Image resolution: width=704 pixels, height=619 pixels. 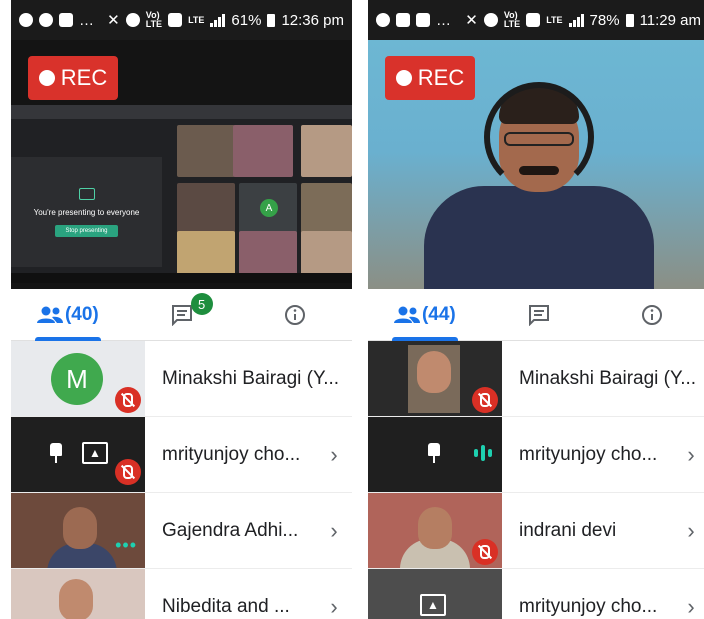 I want to click on participant-row: Nibedita and ... ›, so click(x=181, y=594).